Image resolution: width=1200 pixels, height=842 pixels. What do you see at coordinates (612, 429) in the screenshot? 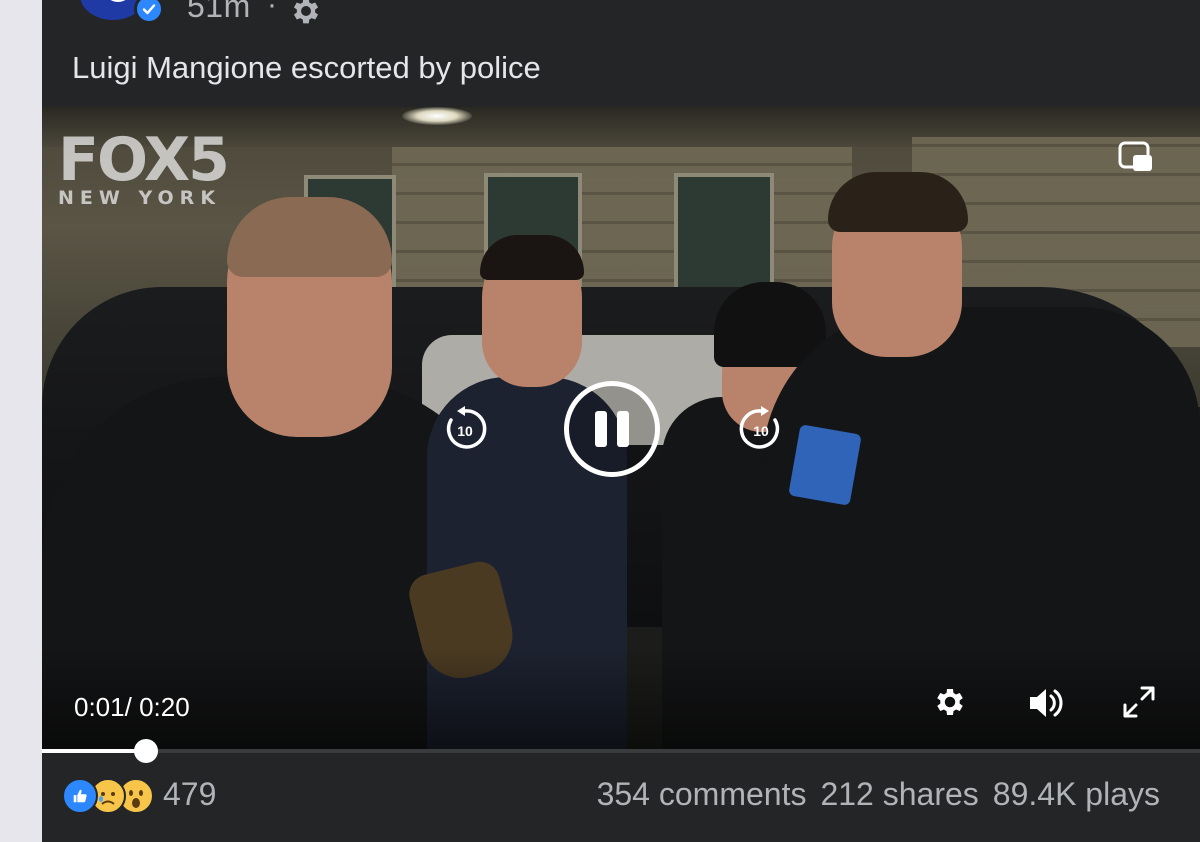
I see `pause-button` at bounding box center [612, 429].